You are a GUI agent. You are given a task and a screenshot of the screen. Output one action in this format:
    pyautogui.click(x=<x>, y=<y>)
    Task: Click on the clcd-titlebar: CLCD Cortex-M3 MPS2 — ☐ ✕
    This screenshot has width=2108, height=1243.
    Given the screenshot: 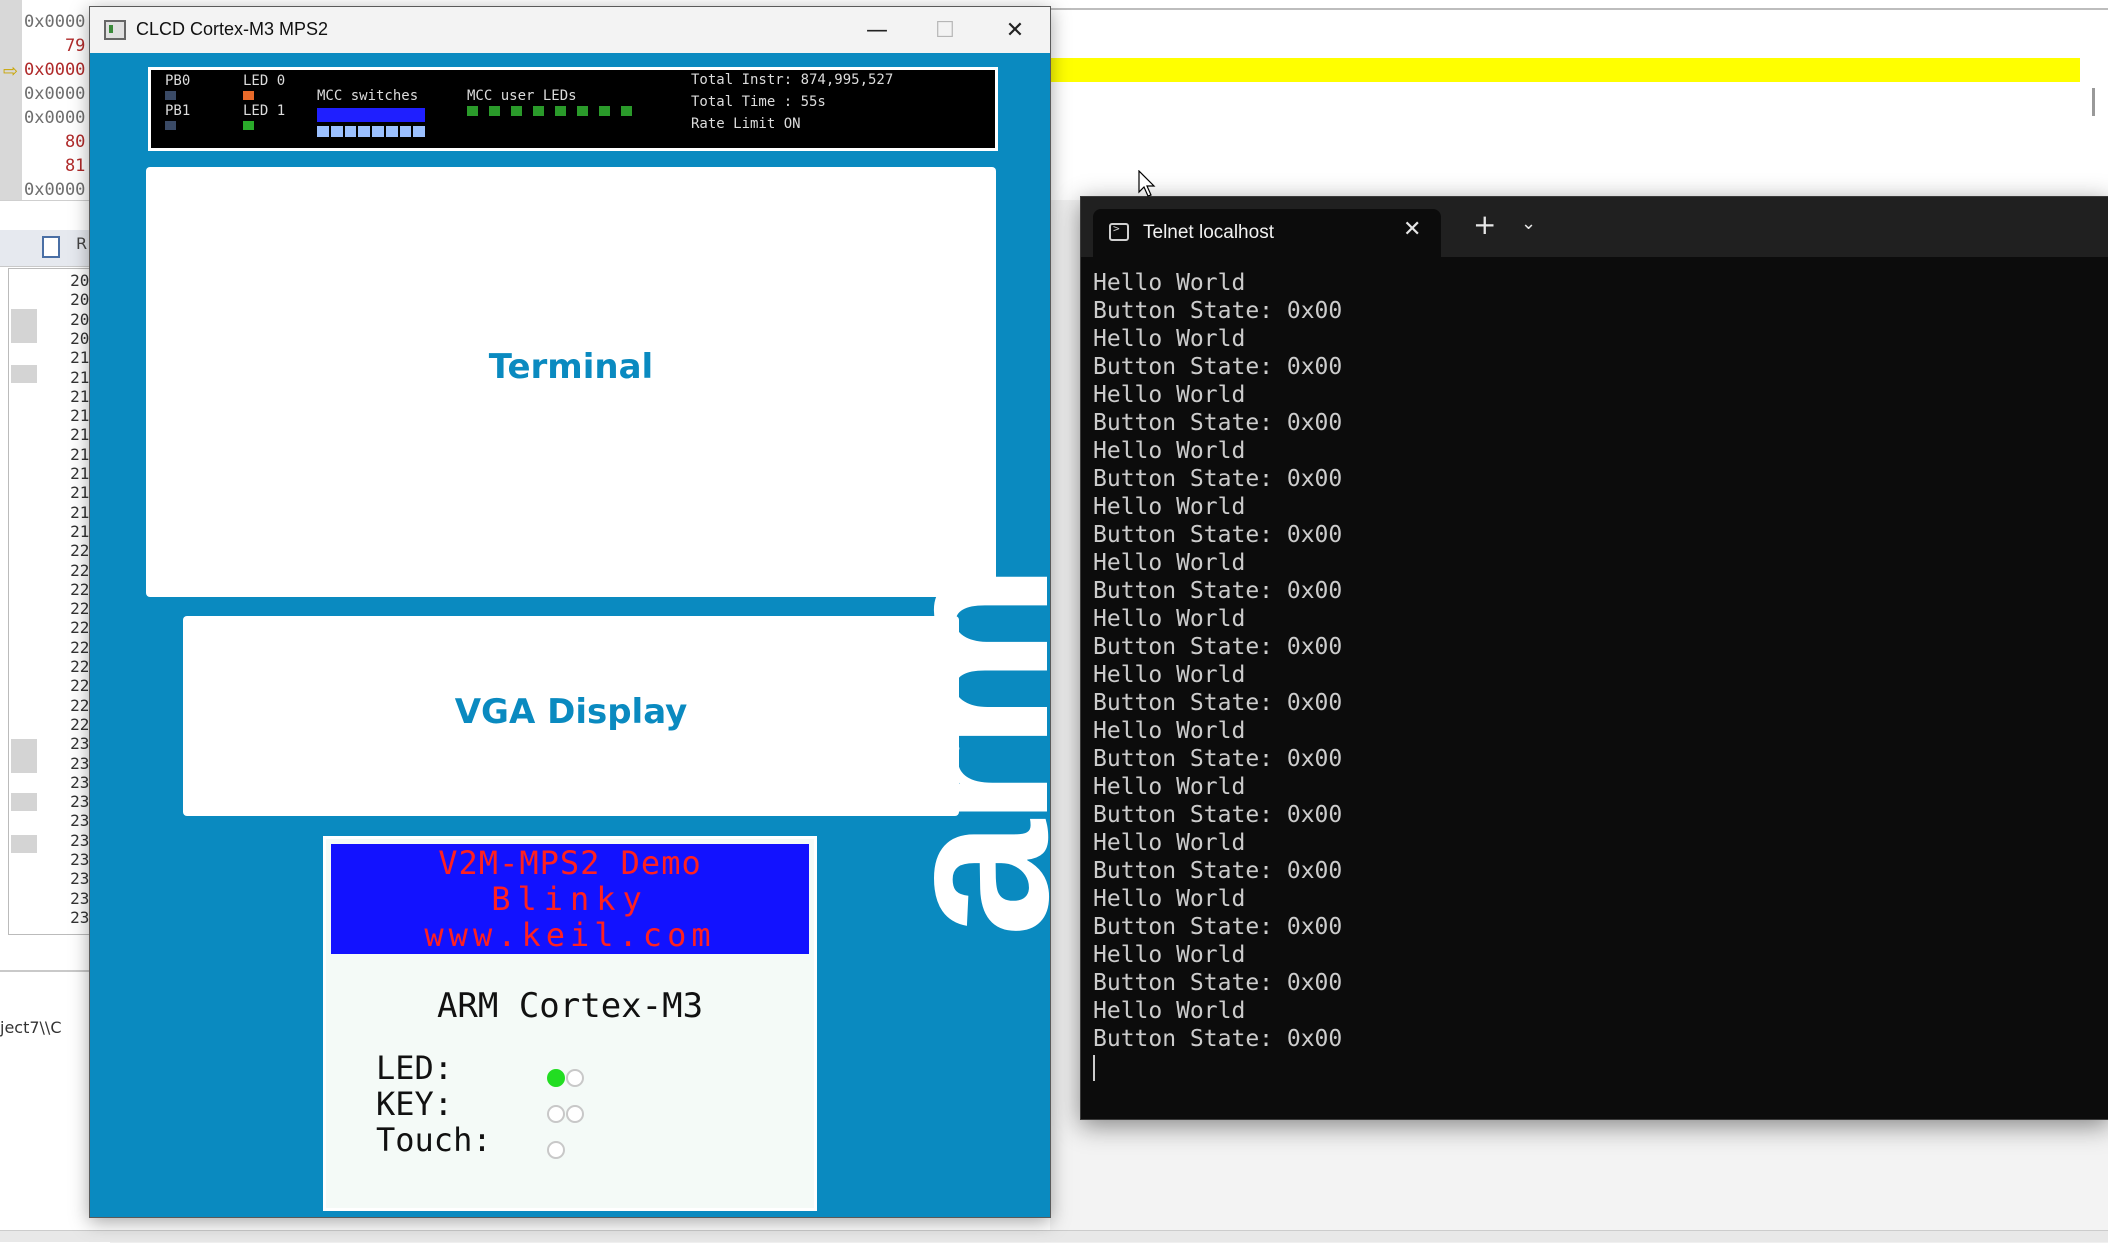 What is the action you would take?
    pyautogui.click(x=570, y=30)
    